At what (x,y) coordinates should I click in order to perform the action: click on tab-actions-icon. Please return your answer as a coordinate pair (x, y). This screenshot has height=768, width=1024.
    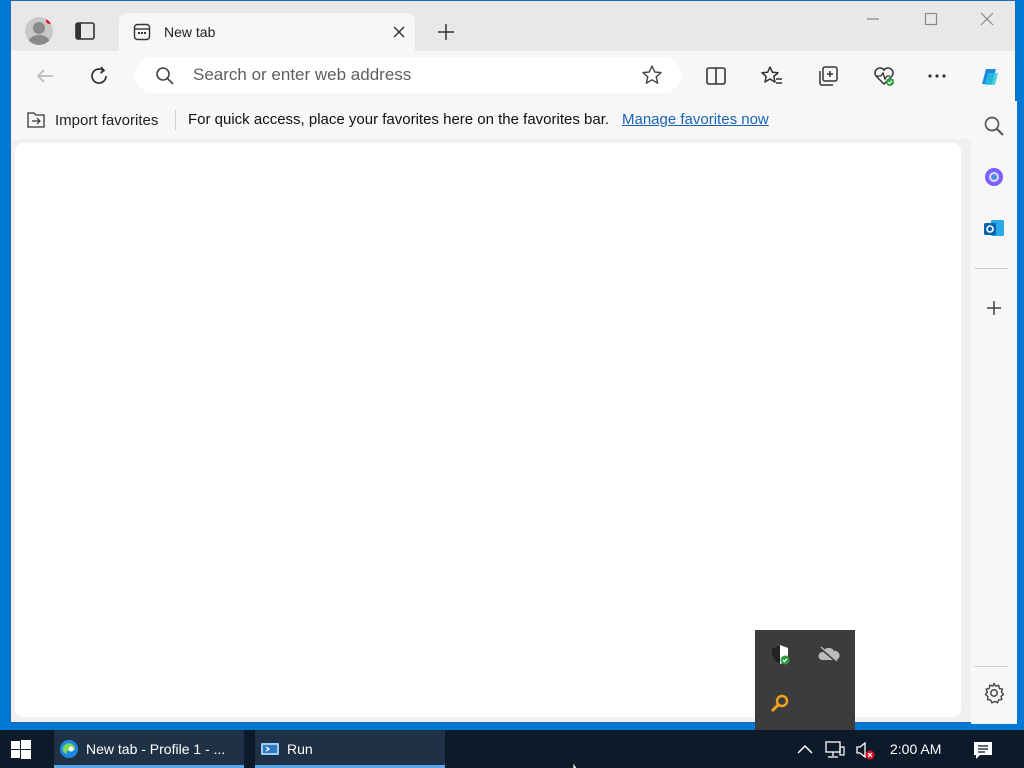
    Looking at the image, I should click on (85, 31).